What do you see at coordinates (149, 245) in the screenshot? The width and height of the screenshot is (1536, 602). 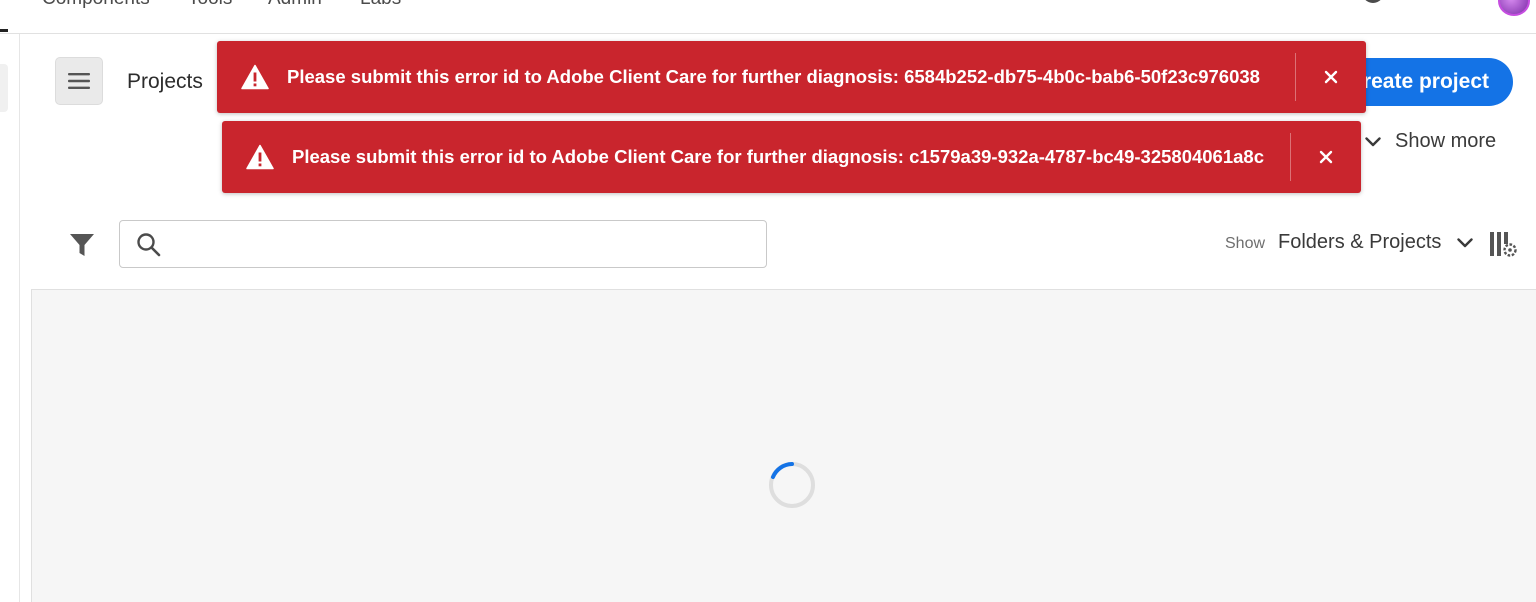 I see `search-icon` at bounding box center [149, 245].